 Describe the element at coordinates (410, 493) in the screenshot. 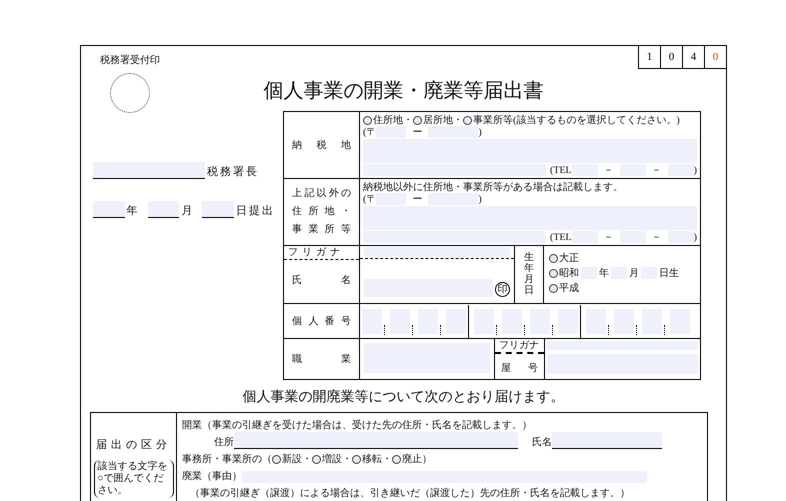

I see `form-label: （事業の引継ぎ（譲渡）による場合は、引き継いだ（譲渡した）先の住所・氏名を記載します。）` at that location.